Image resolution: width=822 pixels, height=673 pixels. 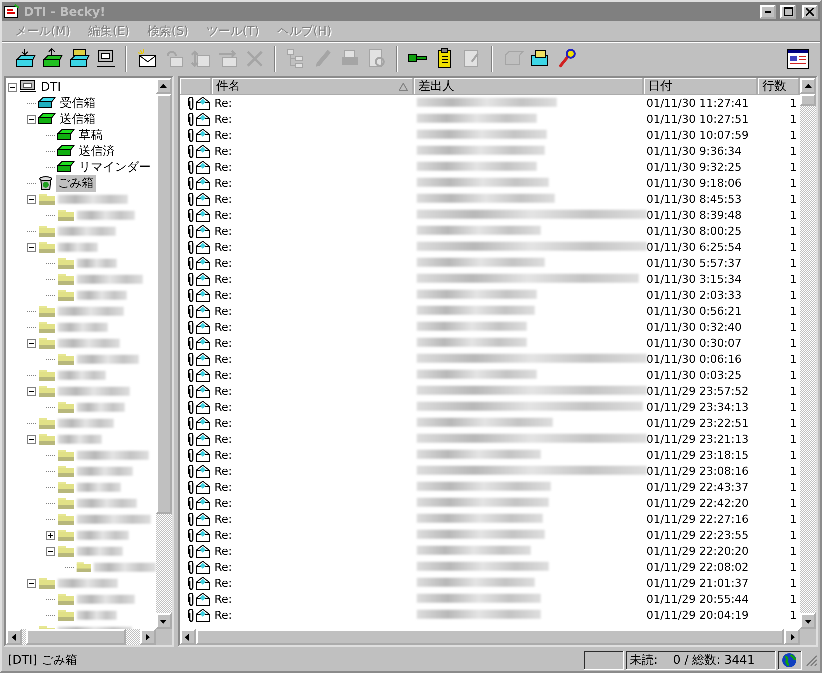 I want to click on date-cell-text: 01/11/30 0:03:25, so click(x=694, y=375).